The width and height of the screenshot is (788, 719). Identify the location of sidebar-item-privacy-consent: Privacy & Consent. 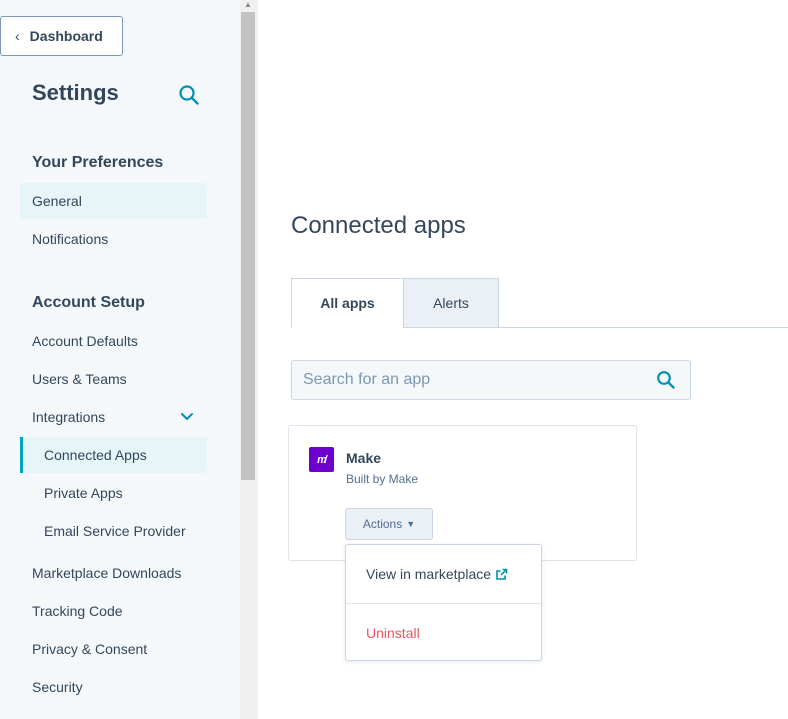
(113, 649).